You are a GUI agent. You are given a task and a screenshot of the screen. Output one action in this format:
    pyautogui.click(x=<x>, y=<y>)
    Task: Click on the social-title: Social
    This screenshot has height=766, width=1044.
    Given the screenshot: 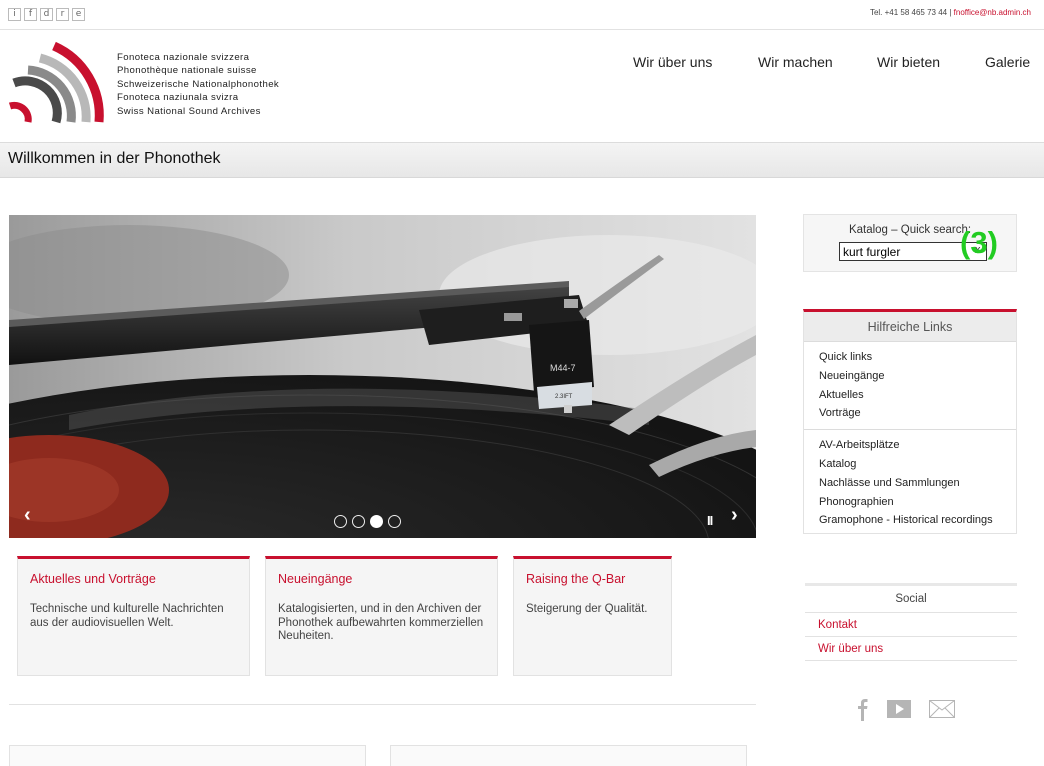 What is the action you would take?
    pyautogui.click(x=911, y=599)
    